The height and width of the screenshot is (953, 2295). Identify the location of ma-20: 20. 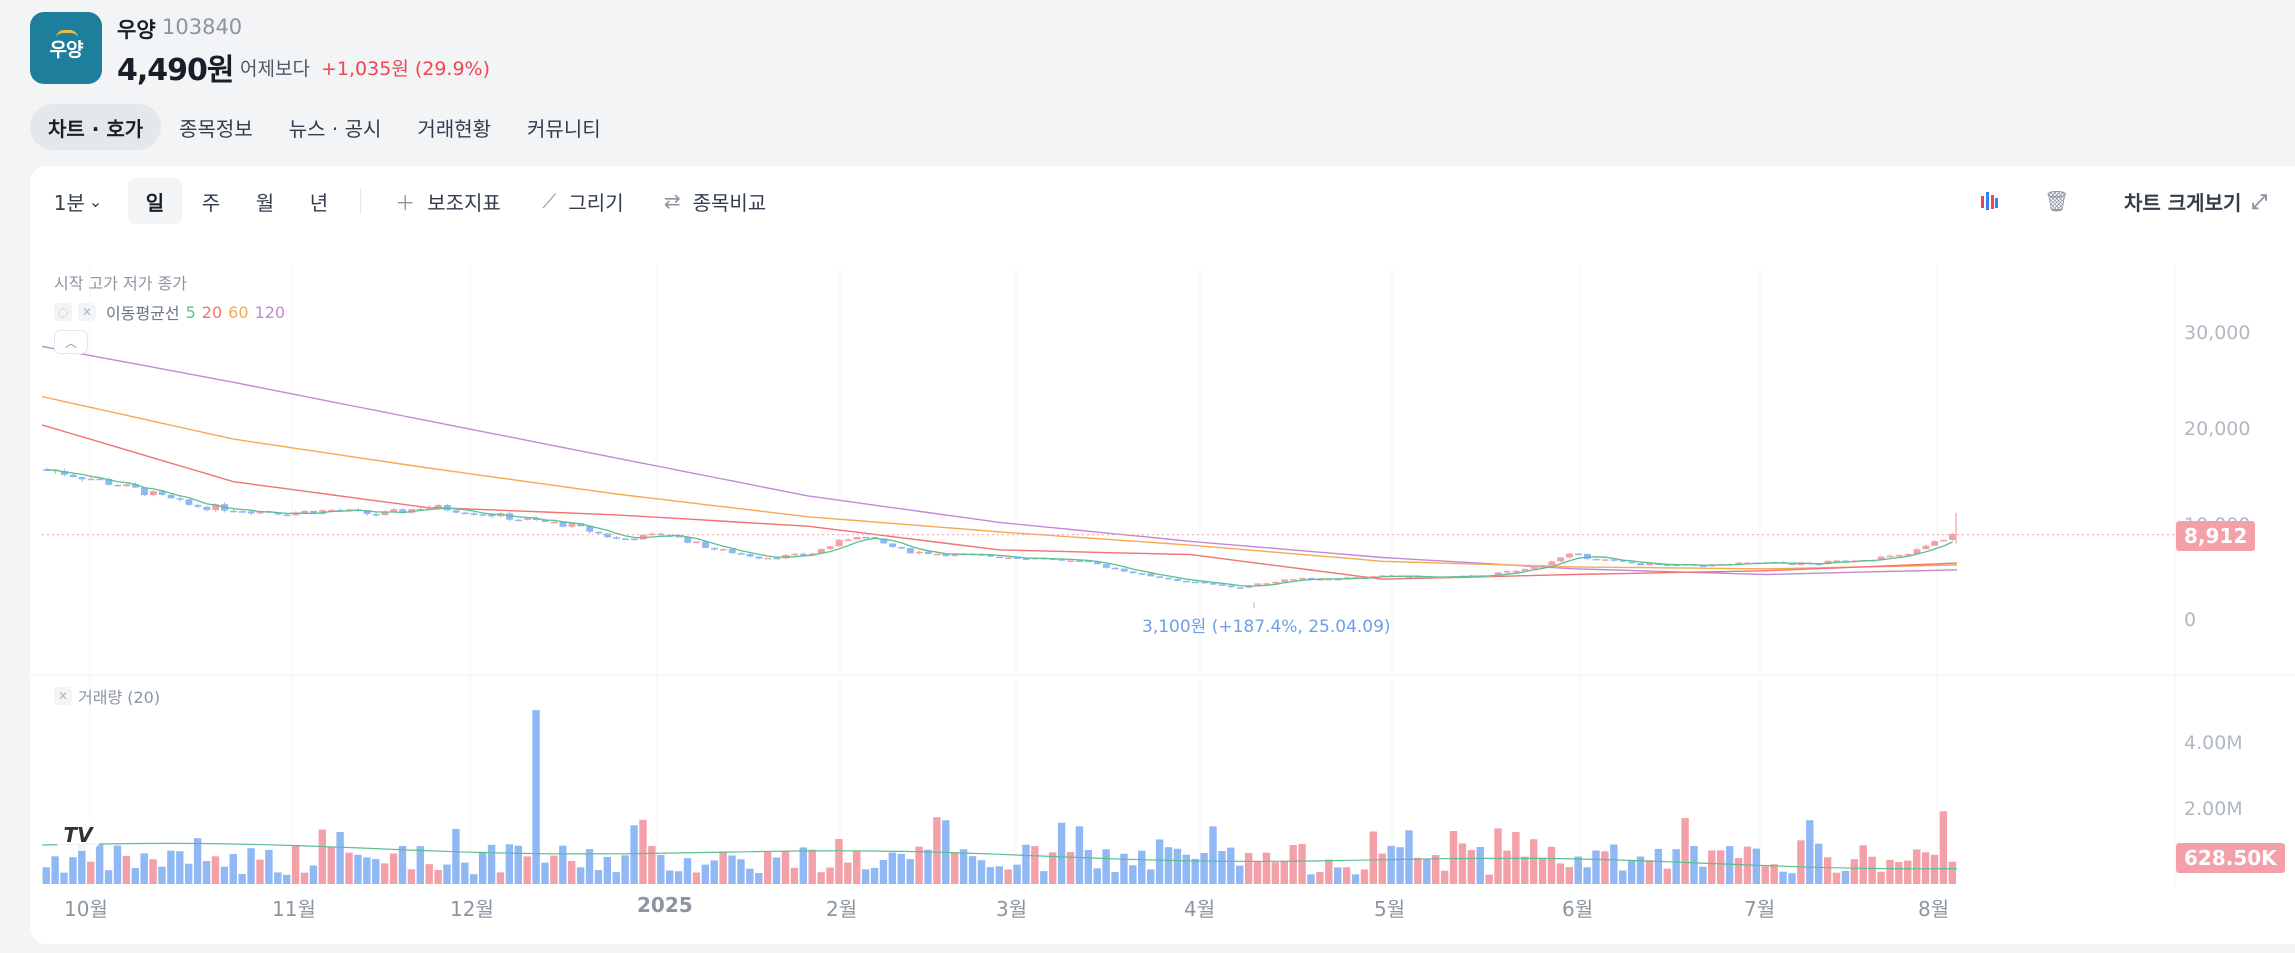
(212, 312).